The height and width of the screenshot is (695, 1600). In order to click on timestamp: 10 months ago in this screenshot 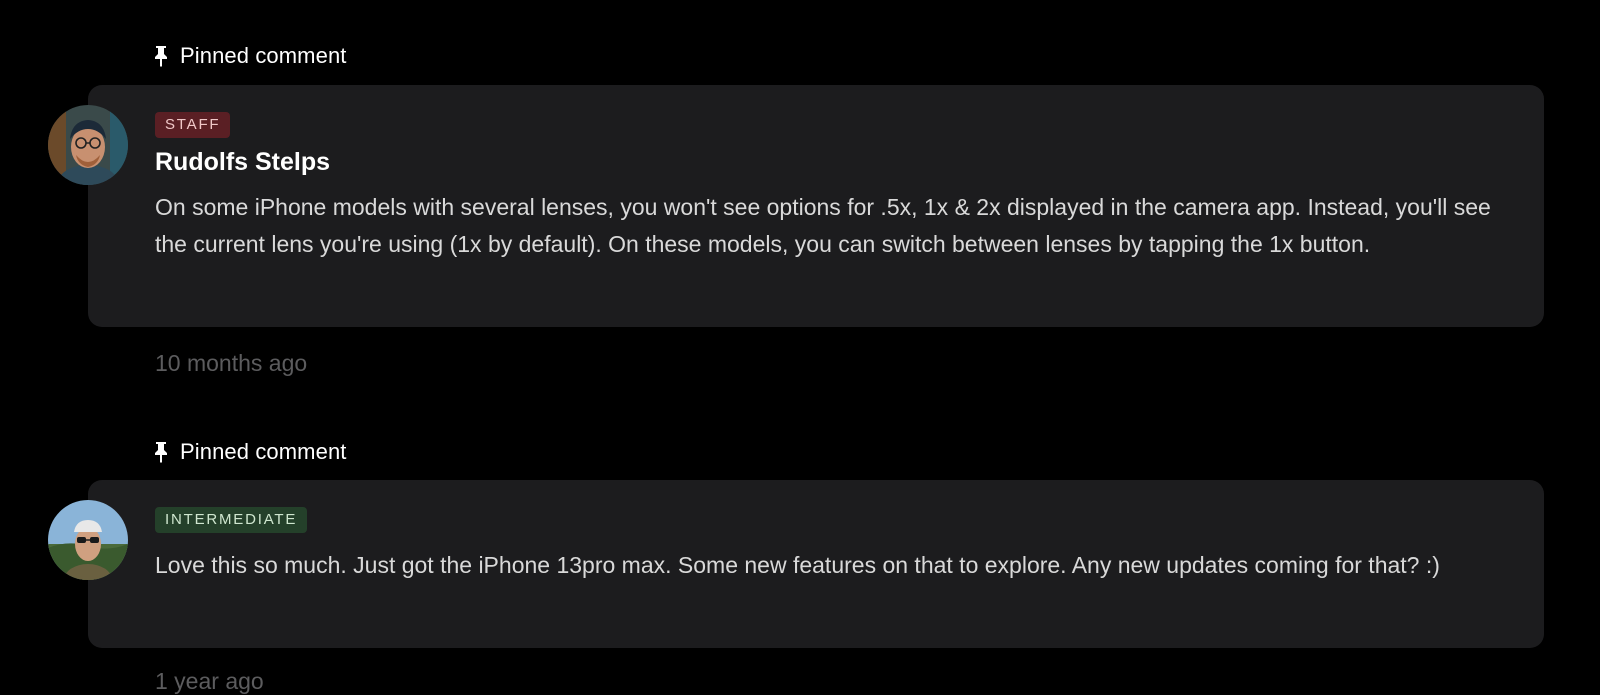, I will do `click(231, 363)`.